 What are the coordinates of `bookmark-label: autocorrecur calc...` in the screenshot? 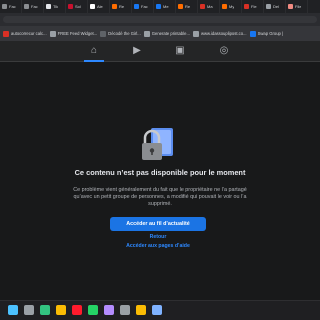 It's located at (29, 33).